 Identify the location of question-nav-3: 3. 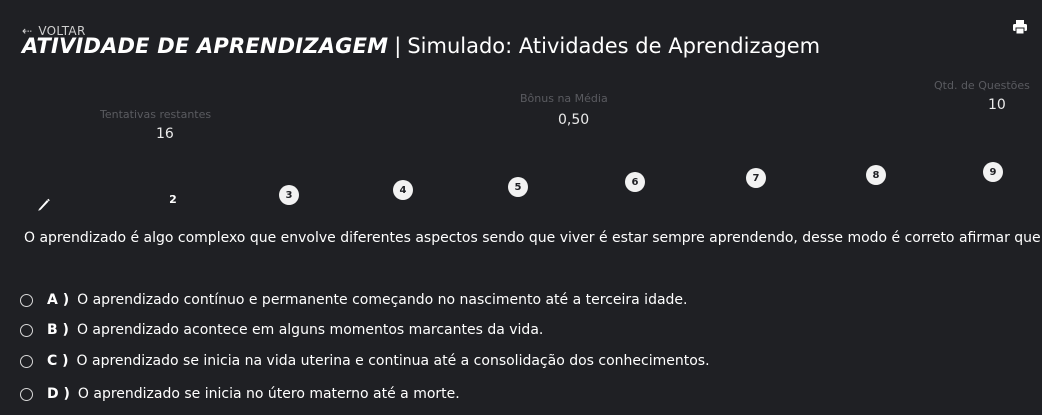
(289, 195).